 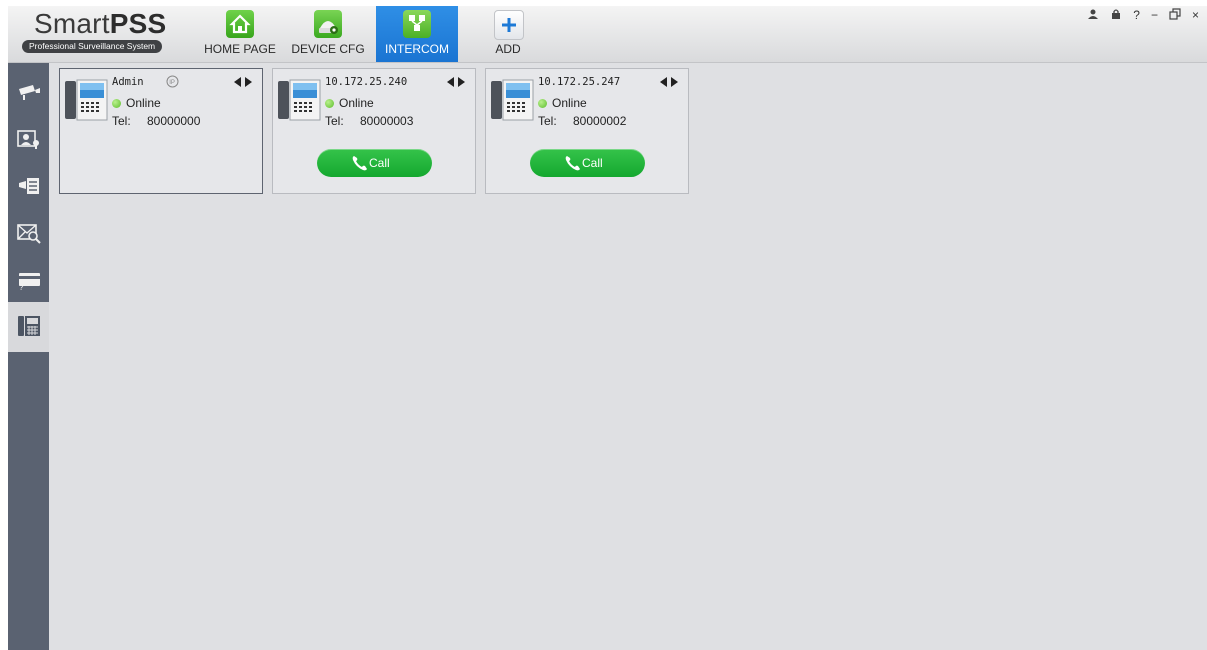 I want to click on sidebar-item-card: ?, so click(x=28, y=280).